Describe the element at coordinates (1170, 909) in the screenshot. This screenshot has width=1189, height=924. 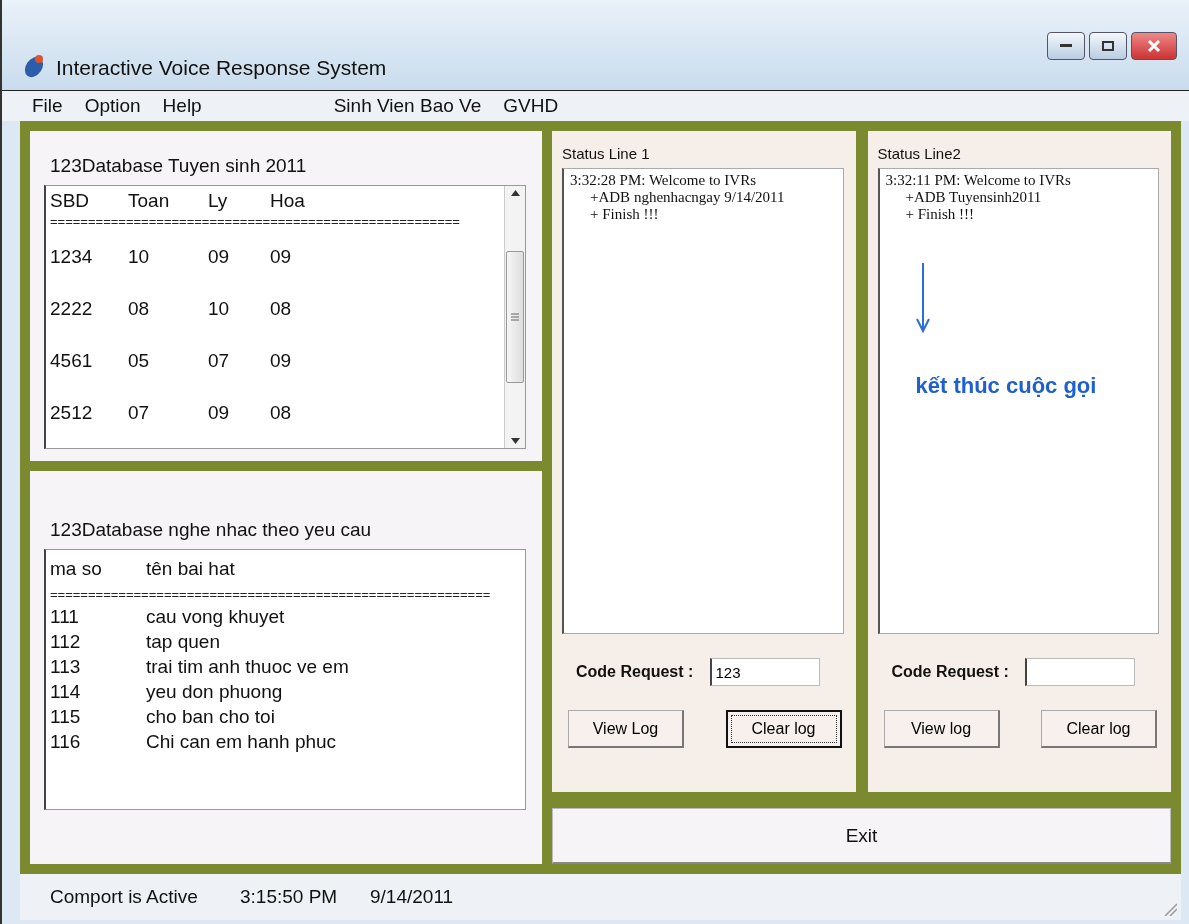
I see `resize-grip-icon` at that location.